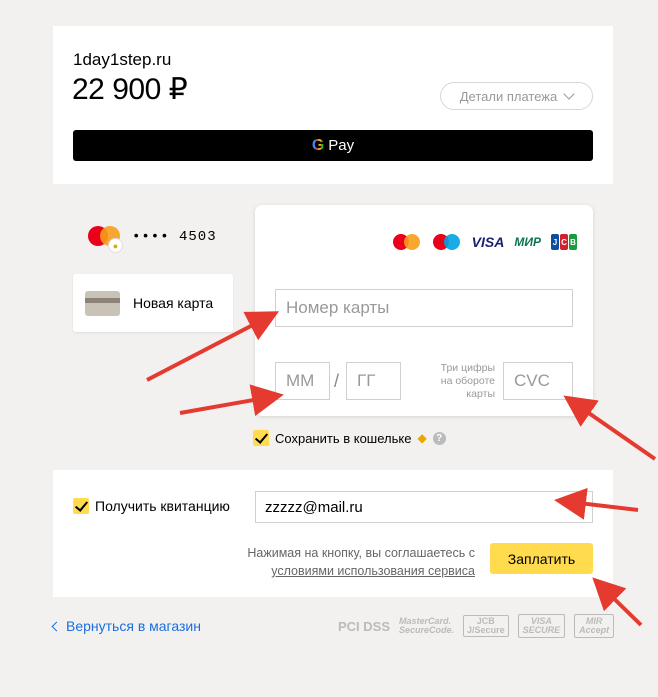 This screenshot has height=697, width=658. I want to click on save-to-wallet-row: Сохранить в кошельке ◆ ?, so click(349, 438).